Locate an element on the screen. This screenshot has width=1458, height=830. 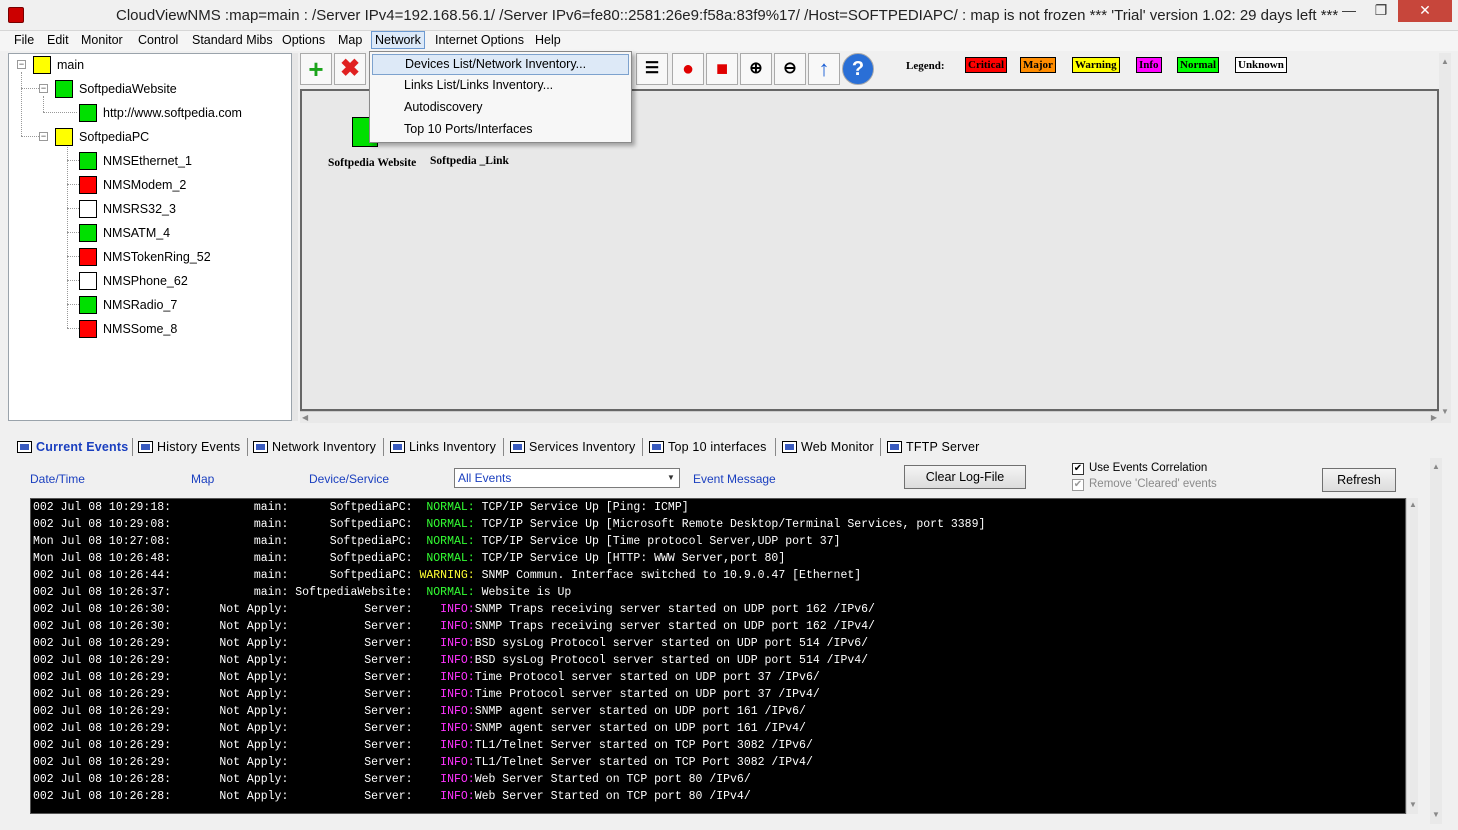
event-row-prefix: 002 Jul 08 10:26:29: Not Apply: Server: is located at coordinates (226, 643).